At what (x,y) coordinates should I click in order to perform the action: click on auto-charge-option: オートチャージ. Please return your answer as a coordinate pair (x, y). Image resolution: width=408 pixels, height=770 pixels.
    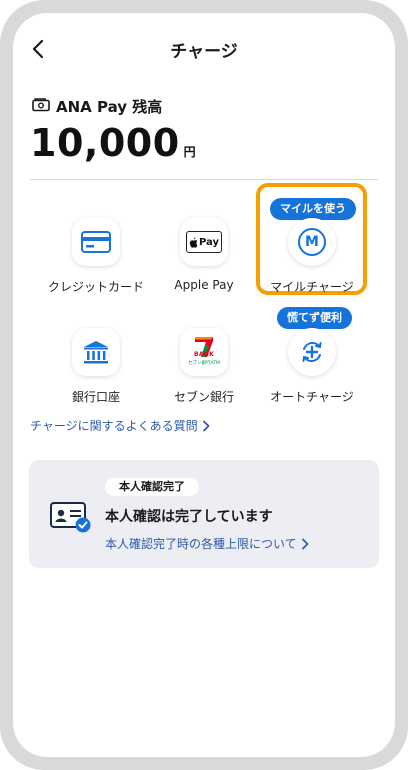
    Looking at the image, I should click on (312, 366).